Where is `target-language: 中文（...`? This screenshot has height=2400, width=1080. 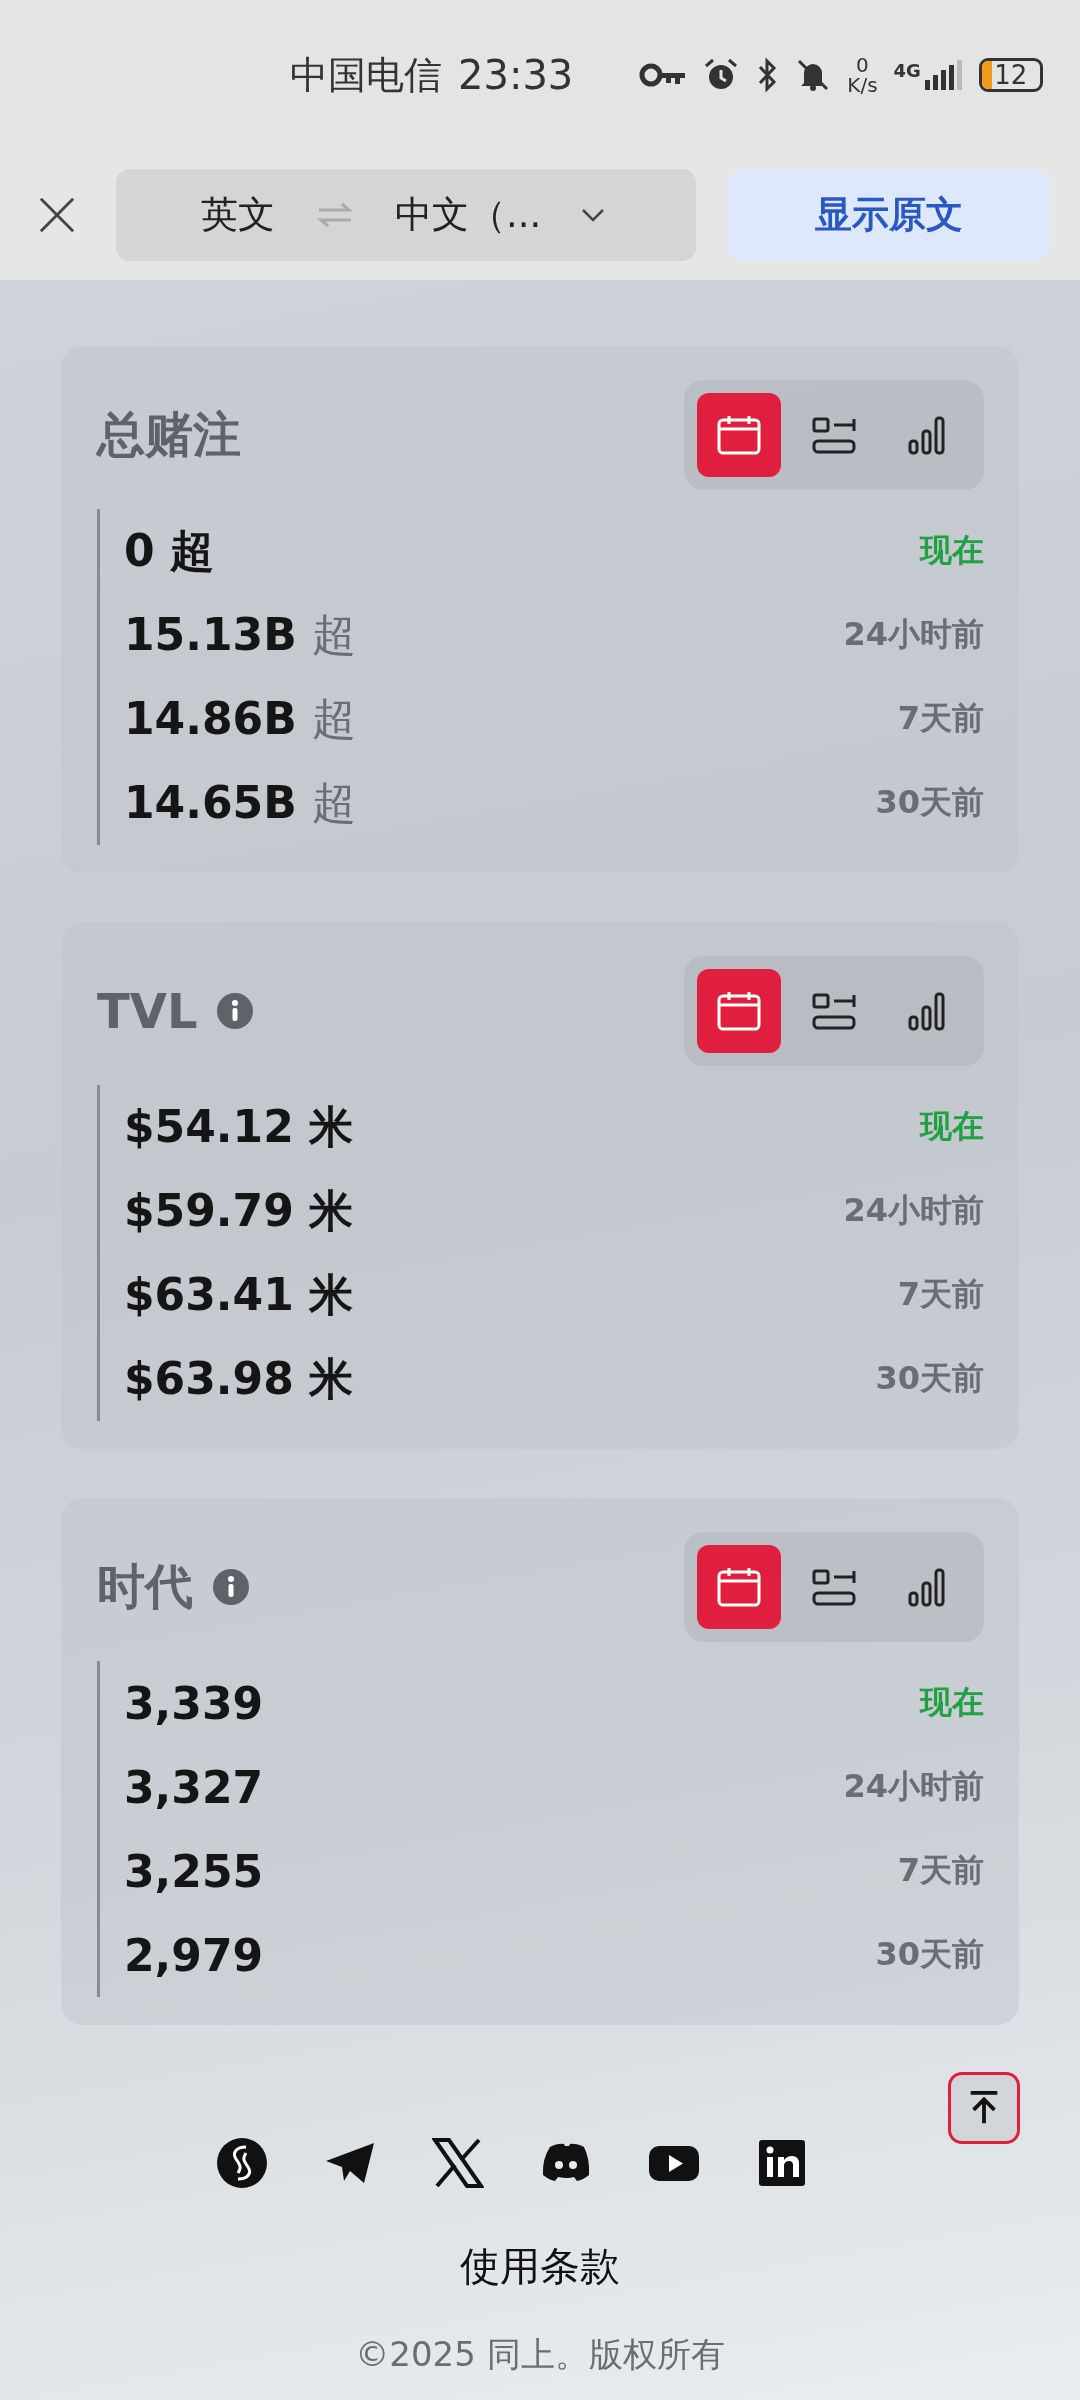
target-language: 中文（... is located at coordinates (468, 215).